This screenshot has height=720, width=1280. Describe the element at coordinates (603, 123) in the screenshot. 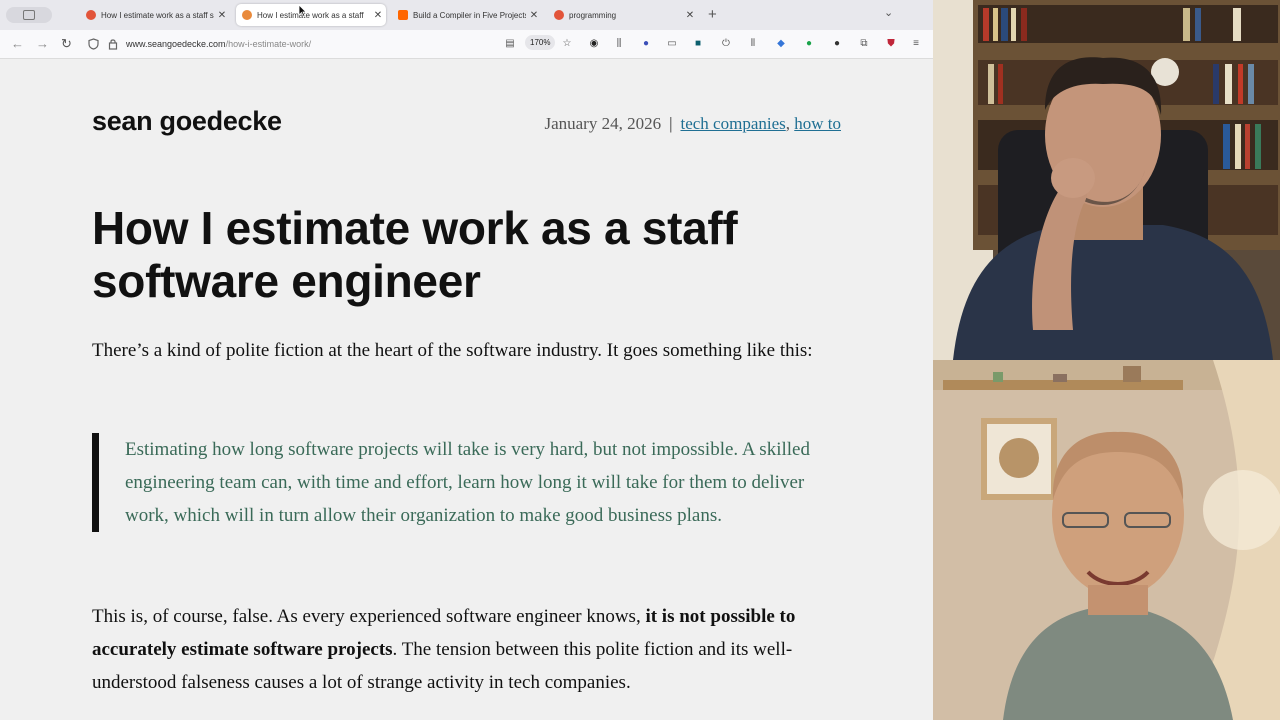

I see `post-date: January 24, 2026` at that location.